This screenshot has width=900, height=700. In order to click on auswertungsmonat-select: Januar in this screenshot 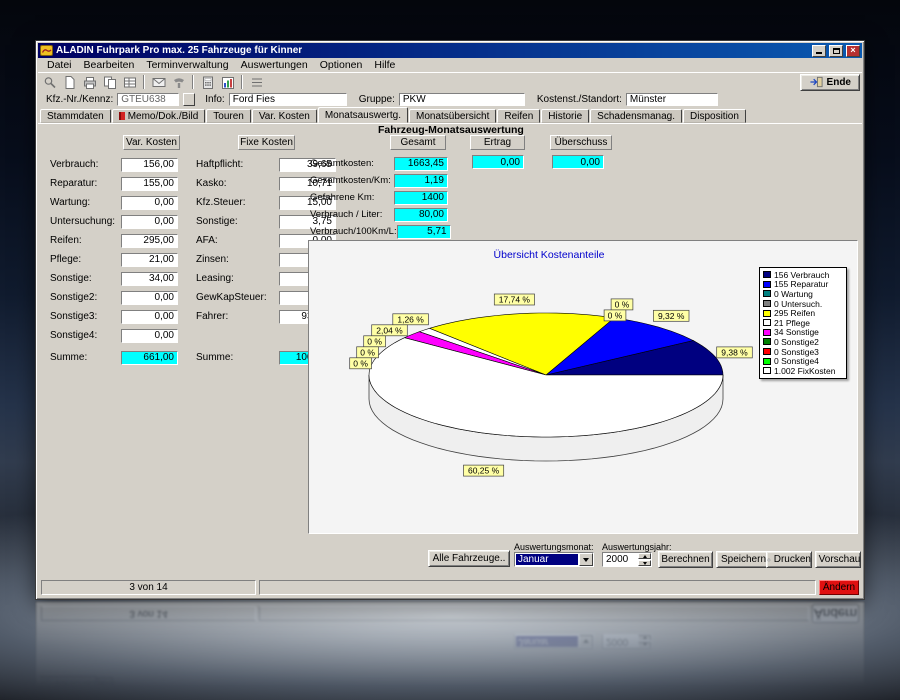, I will do `click(554, 559)`.